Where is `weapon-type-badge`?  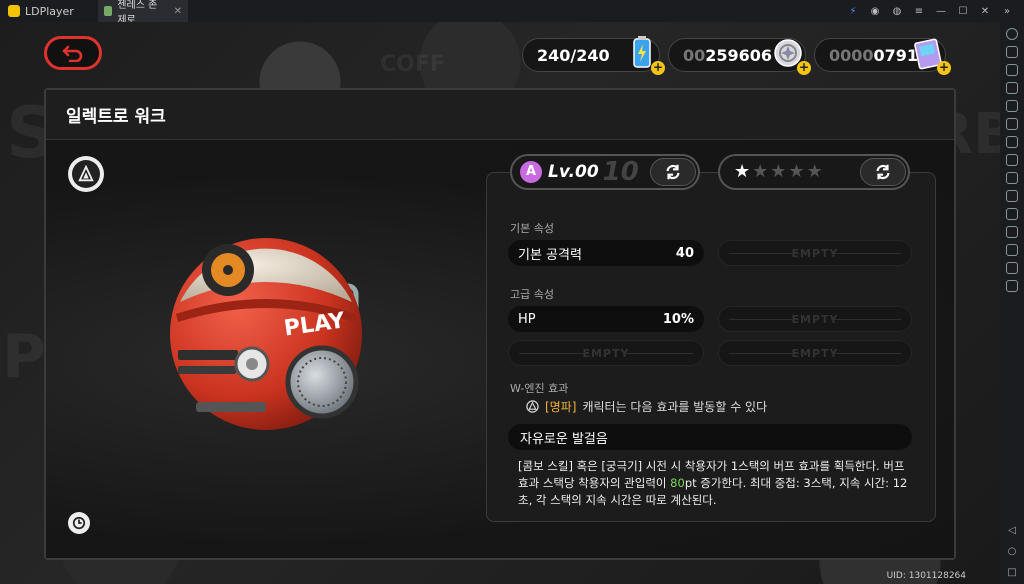 weapon-type-badge is located at coordinates (86, 174).